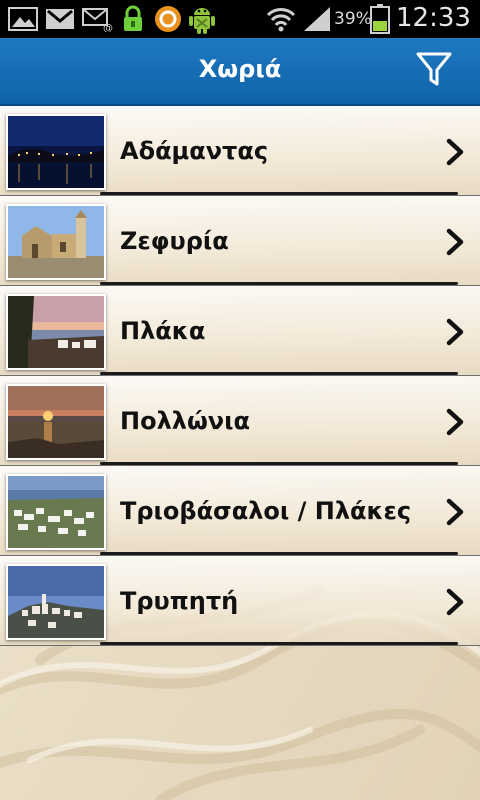  I want to click on android-debug-icon, so click(202, 21).